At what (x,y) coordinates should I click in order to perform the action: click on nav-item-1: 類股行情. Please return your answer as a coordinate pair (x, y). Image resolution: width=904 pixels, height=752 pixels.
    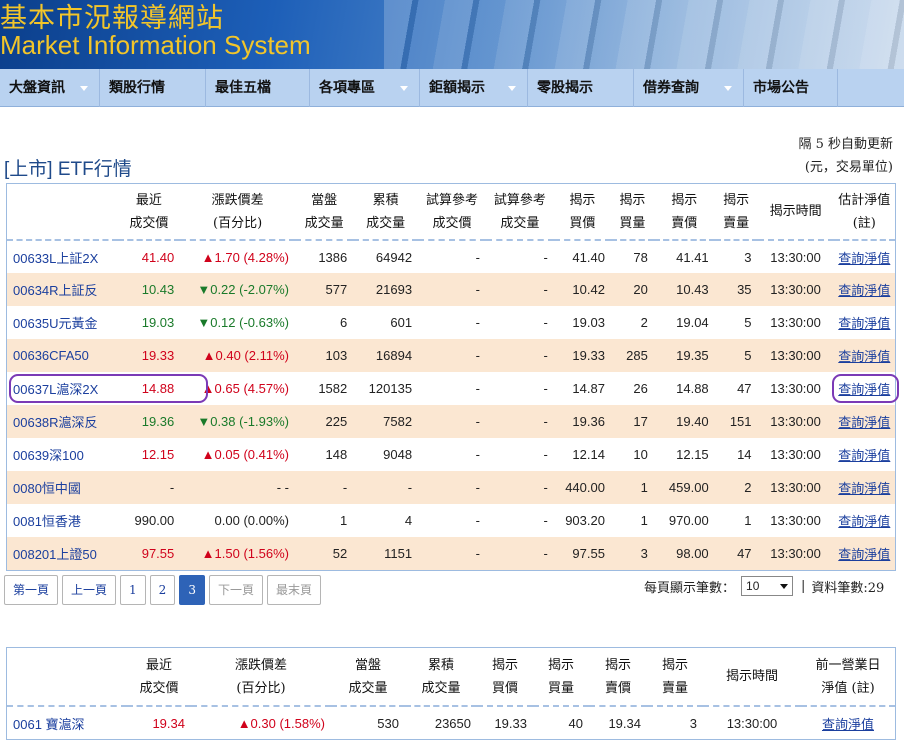
    Looking at the image, I should click on (153, 88).